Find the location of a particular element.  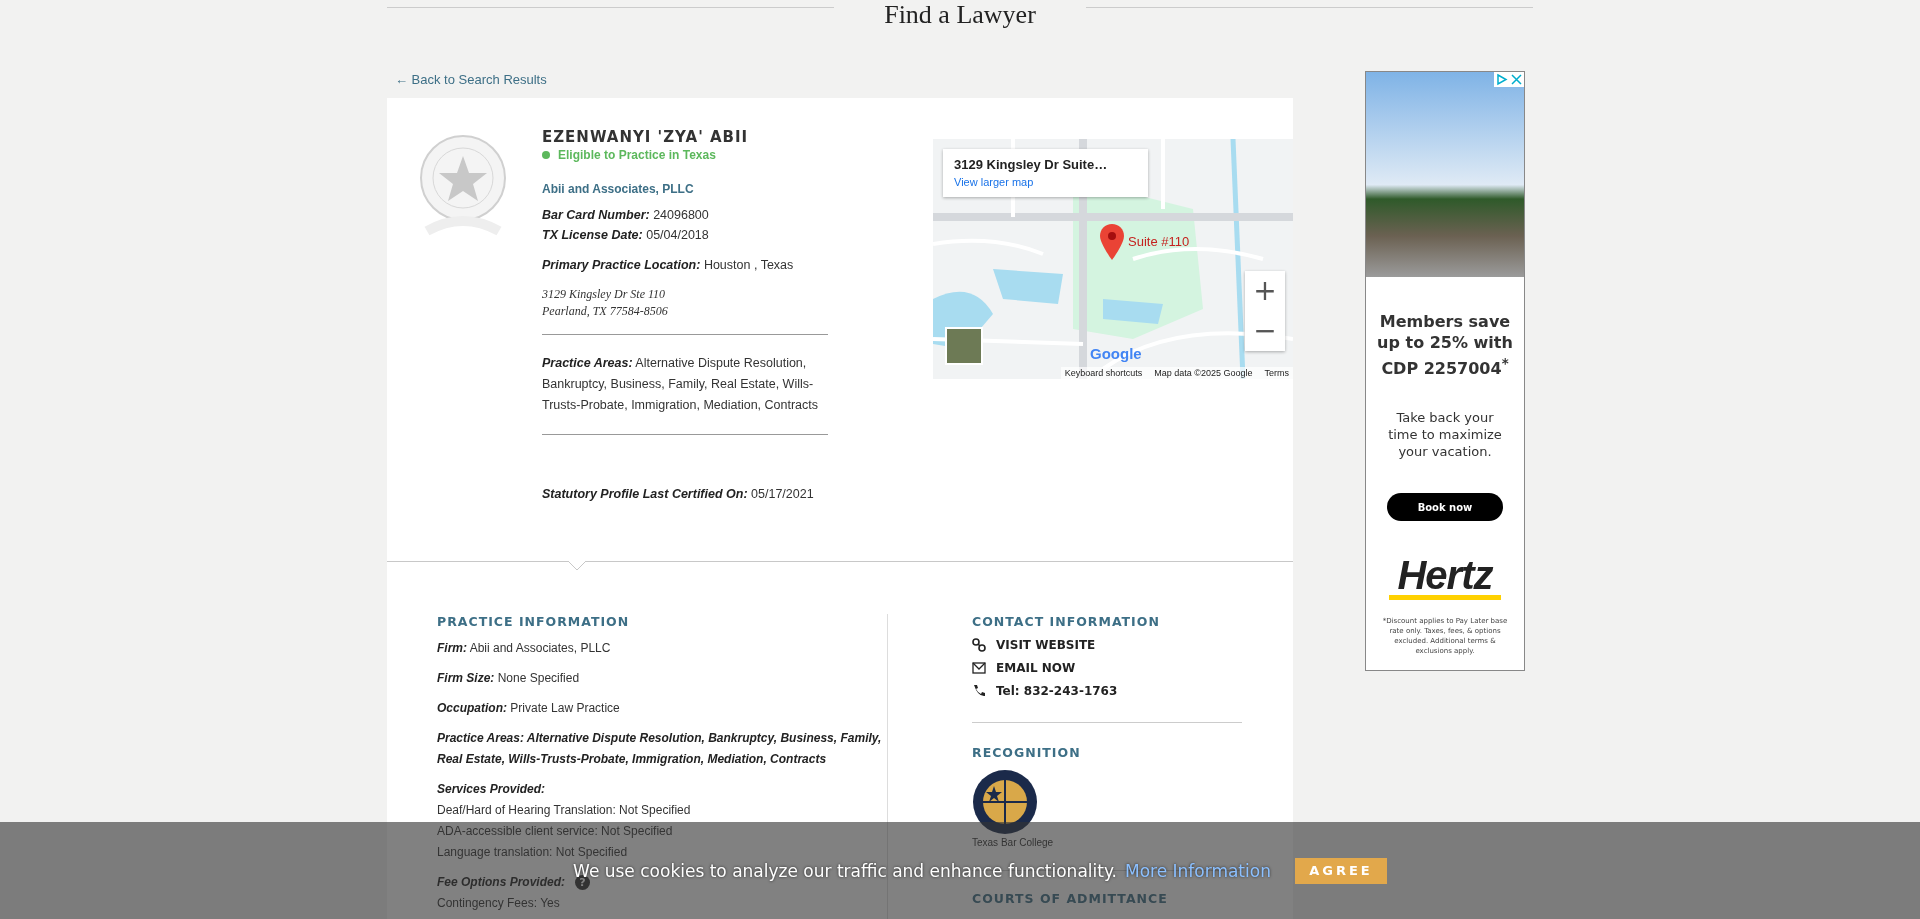

lawyer-name: EZENWANYI 'ZYA' ABII is located at coordinates (646, 137).